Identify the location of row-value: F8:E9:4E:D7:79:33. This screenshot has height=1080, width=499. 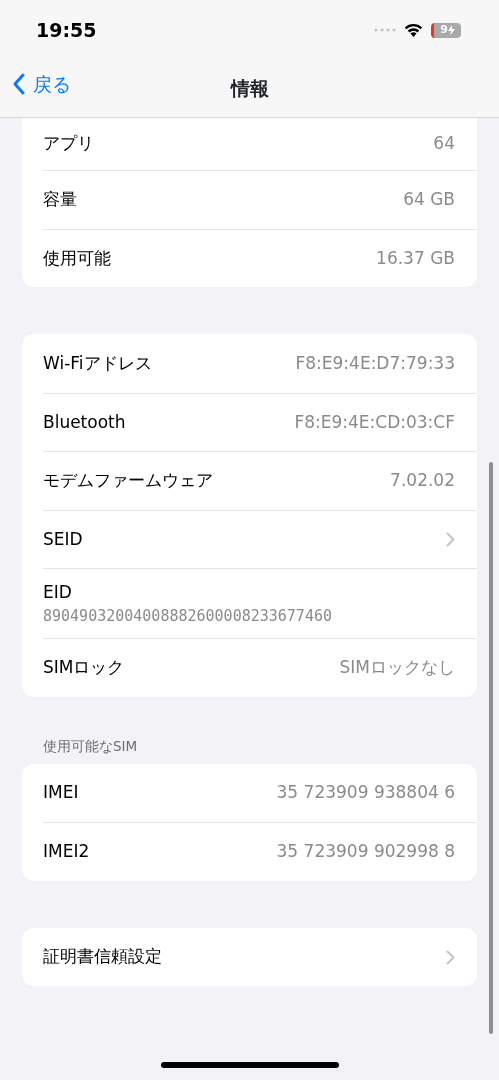
(375, 363).